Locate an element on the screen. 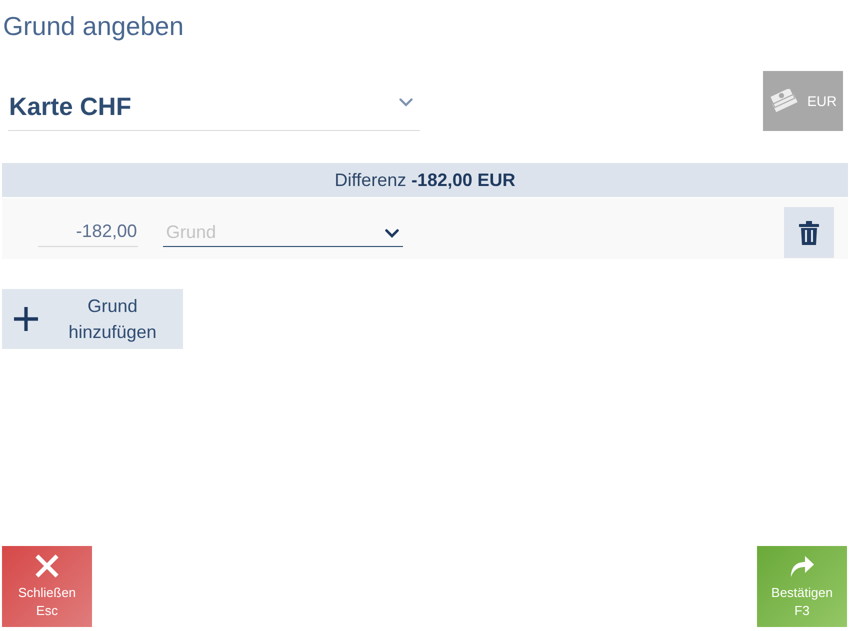 The image size is (850, 631). curved-arrow-icon is located at coordinates (802, 566).